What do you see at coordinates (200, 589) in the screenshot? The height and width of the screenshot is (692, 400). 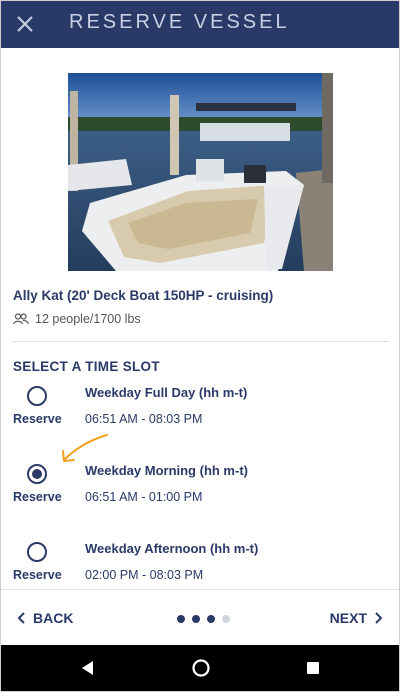 I see `footer-divider` at bounding box center [200, 589].